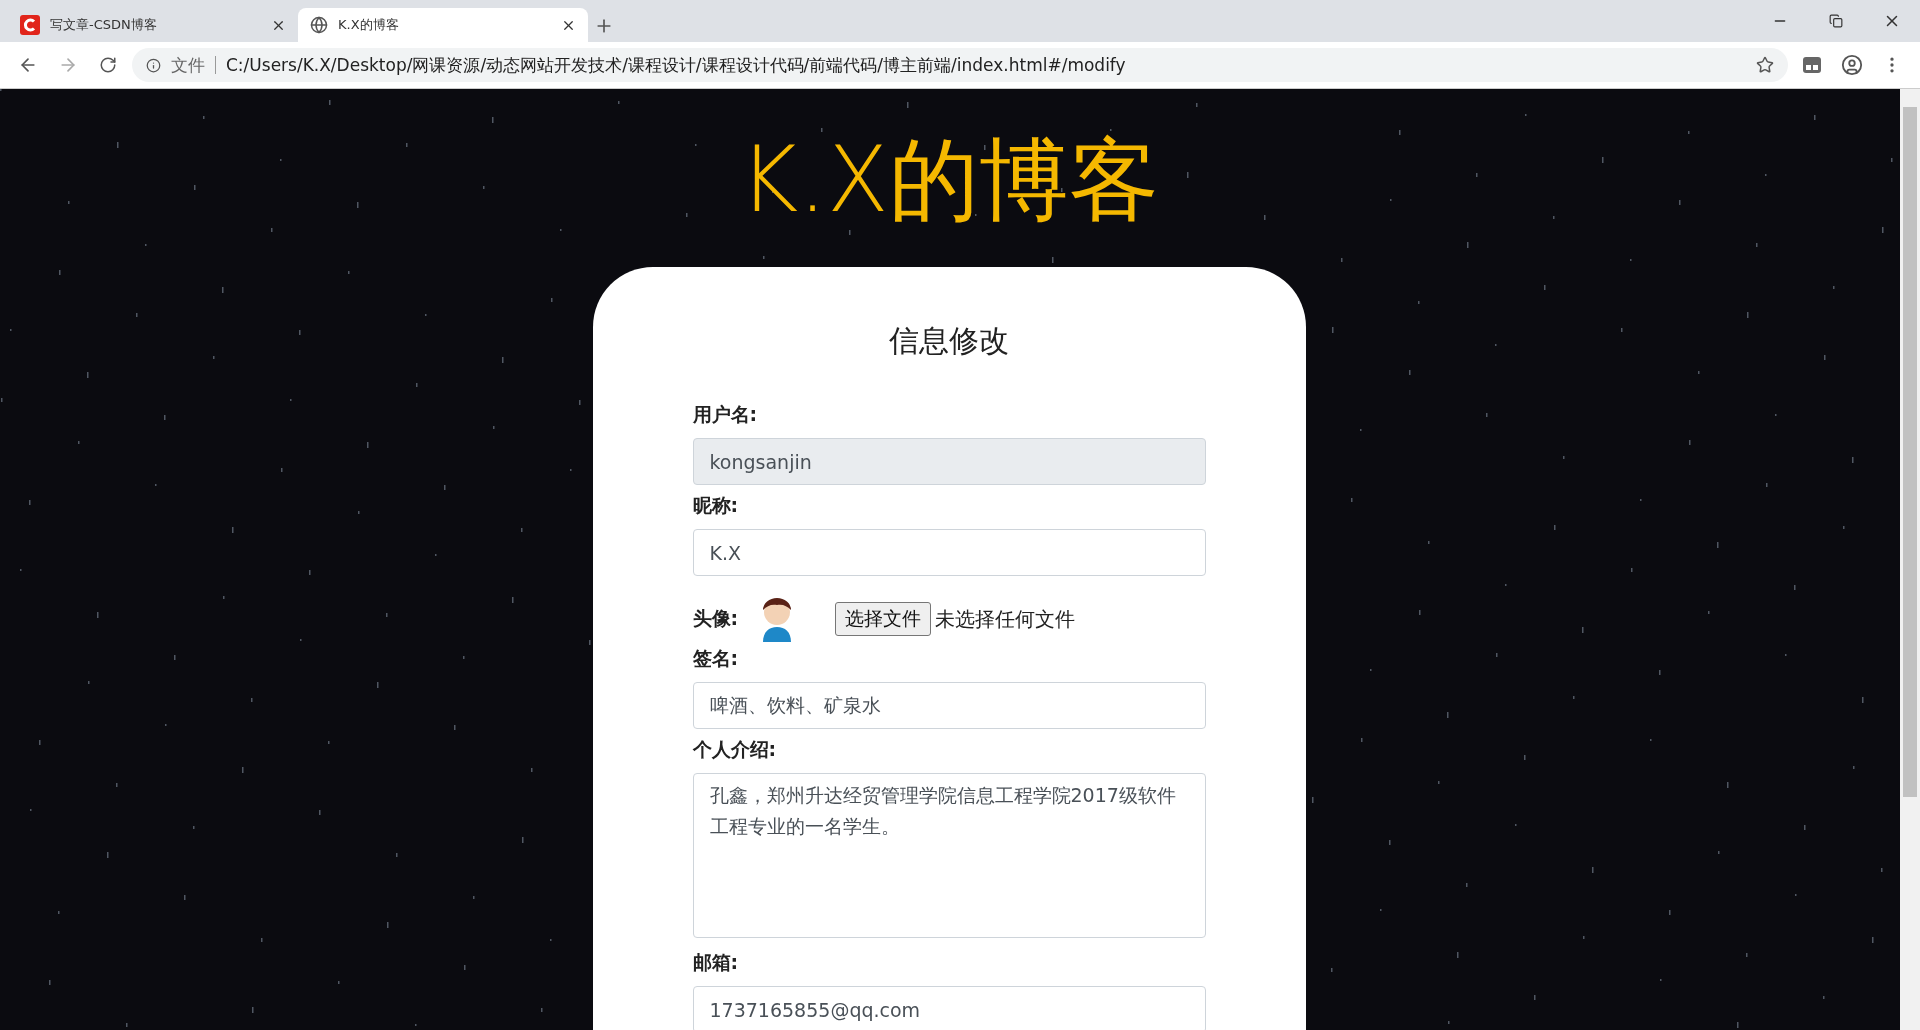  Describe the element at coordinates (716, 505) in the screenshot. I see `field-label: 昵称:` at that location.